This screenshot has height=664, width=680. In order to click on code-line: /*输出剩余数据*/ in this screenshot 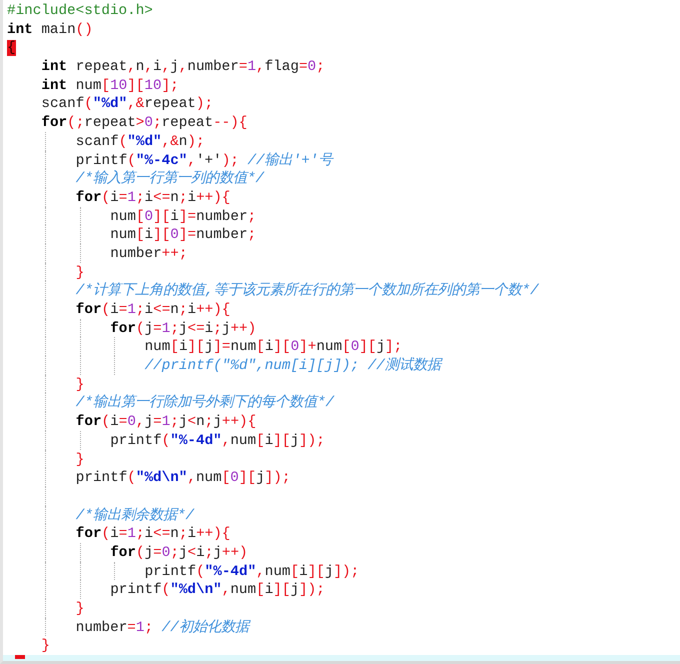, I will do `click(135, 516)`.